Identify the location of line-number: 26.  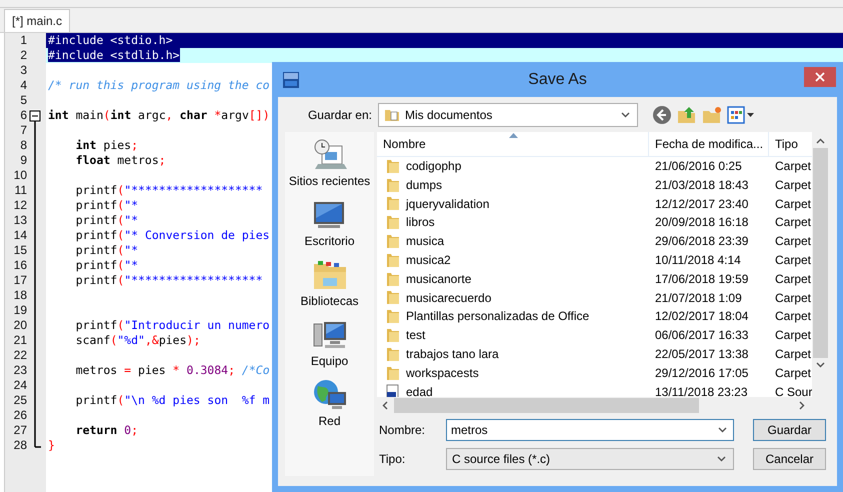
(19, 415).